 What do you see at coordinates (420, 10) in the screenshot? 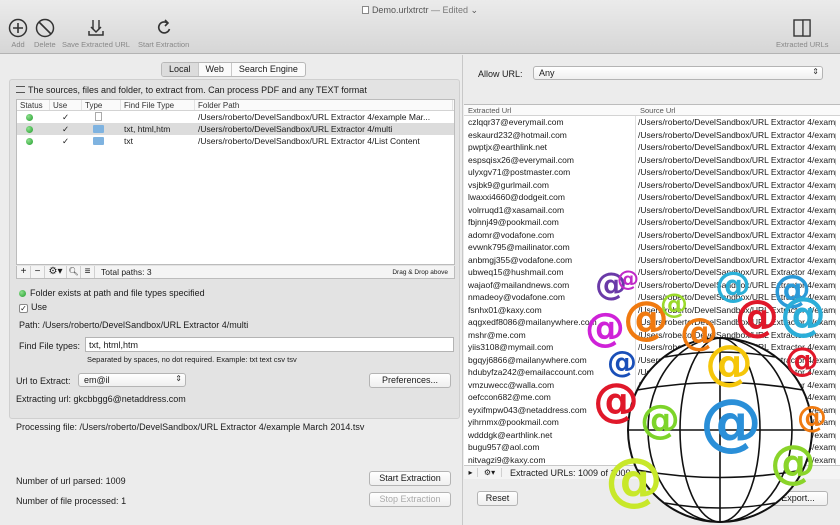
I see `window-title: Demo.urlxtrctr — Edited ⌄` at bounding box center [420, 10].